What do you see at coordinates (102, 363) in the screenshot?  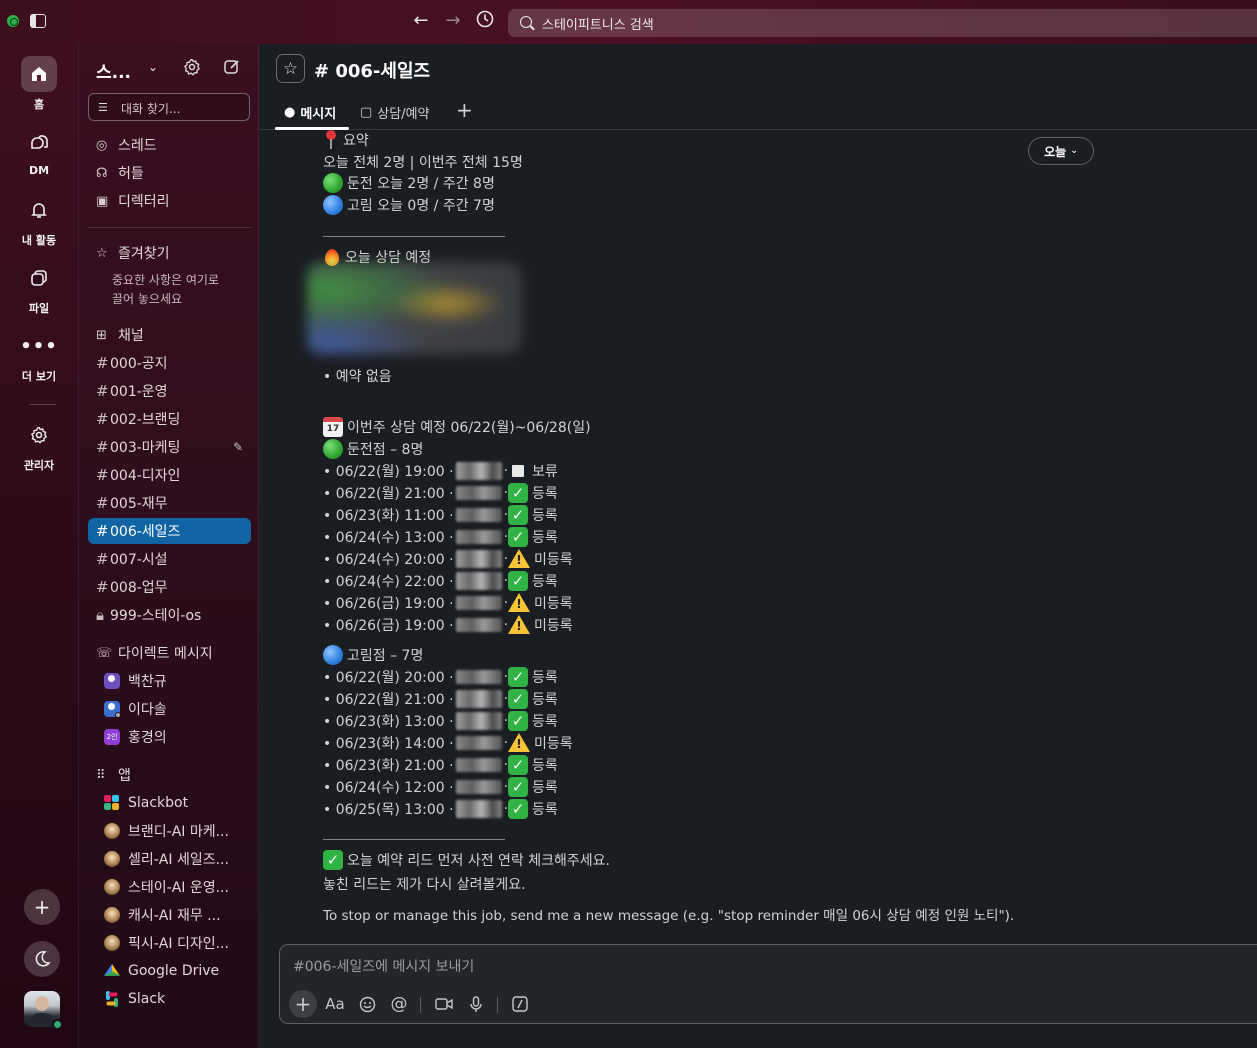 I see `hash-icon: #` at bounding box center [102, 363].